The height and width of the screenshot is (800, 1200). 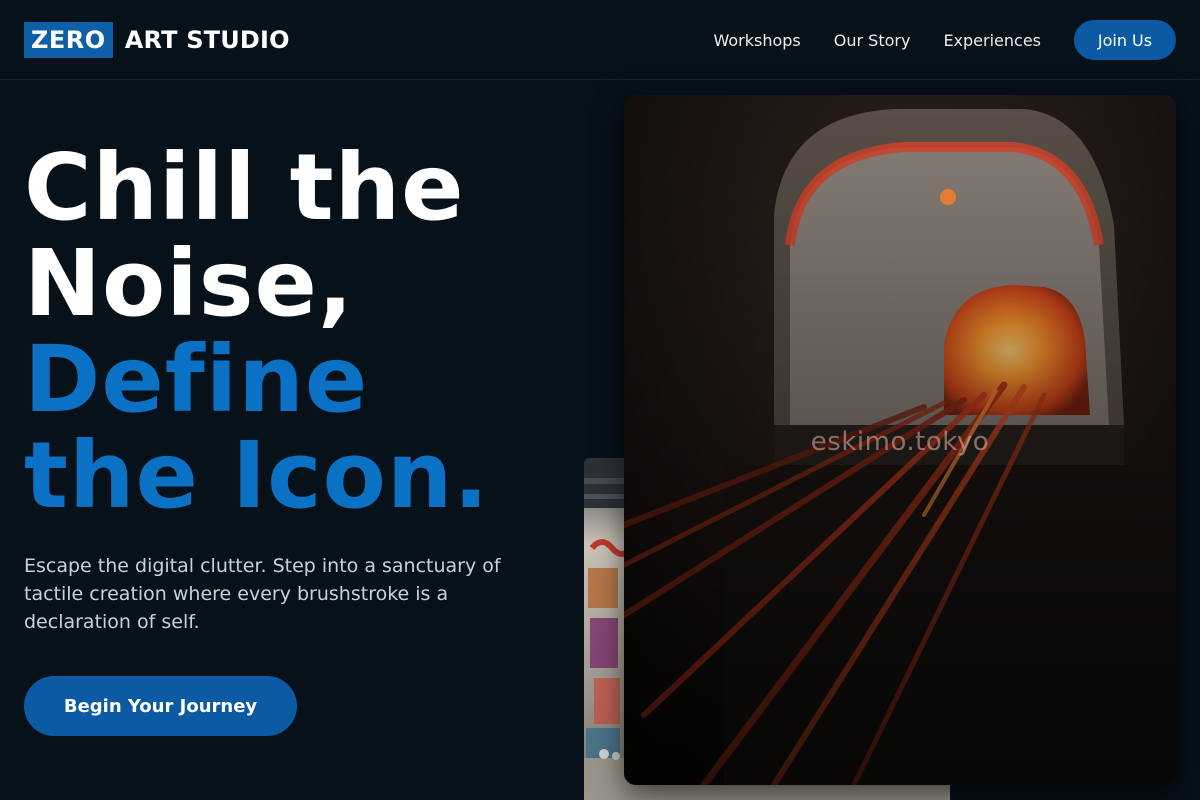 What do you see at coordinates (244, 187) in the screenshot?
I see `hero-title-line-1: Chill the` at bounding box center [244, 187].